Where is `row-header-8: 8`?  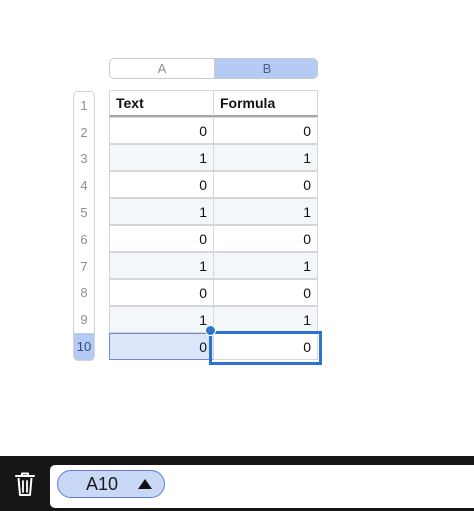 row-header-8: 8 is located at coordinates (84, 293).